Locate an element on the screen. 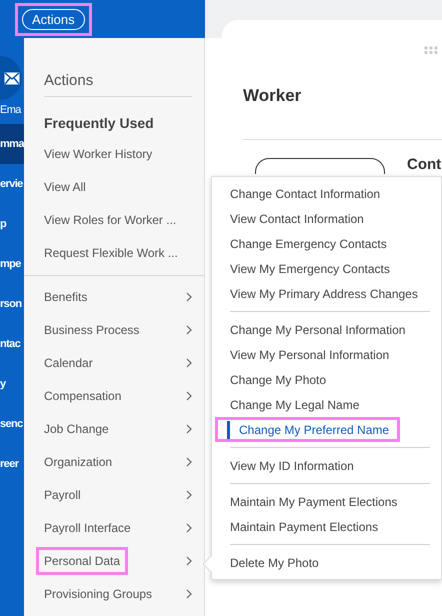  submenu-item: Change My Preferred Name is located at coordinates (307, 429).